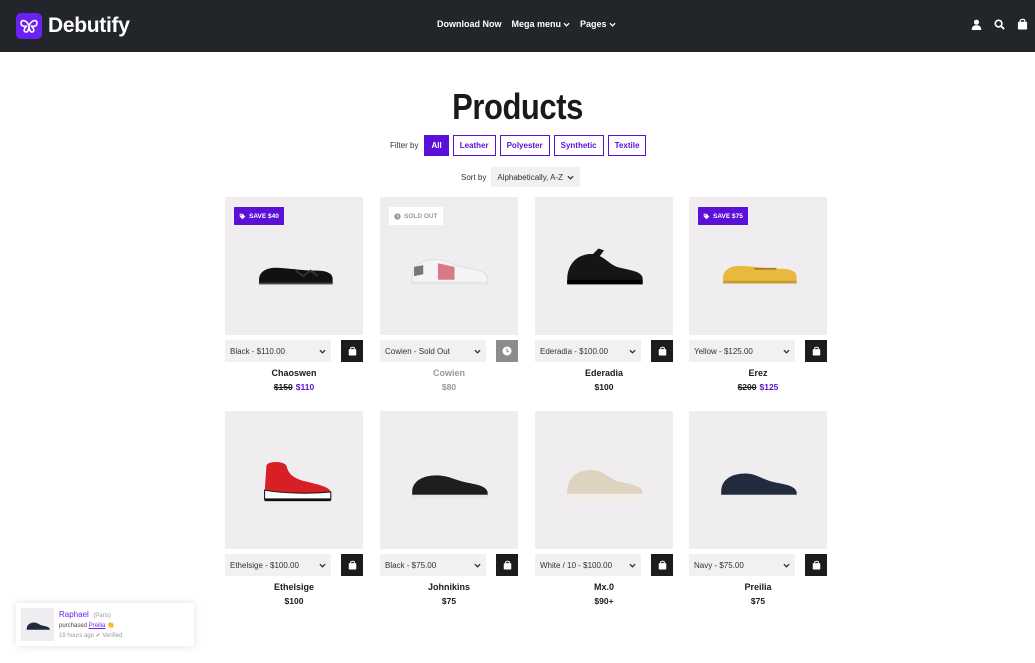 The width and height of the screenshot is (1035, 663). I want to click on product-card: SAVE $75 Yellow - $125.00 Erez $200 $125, so click(758, 294).